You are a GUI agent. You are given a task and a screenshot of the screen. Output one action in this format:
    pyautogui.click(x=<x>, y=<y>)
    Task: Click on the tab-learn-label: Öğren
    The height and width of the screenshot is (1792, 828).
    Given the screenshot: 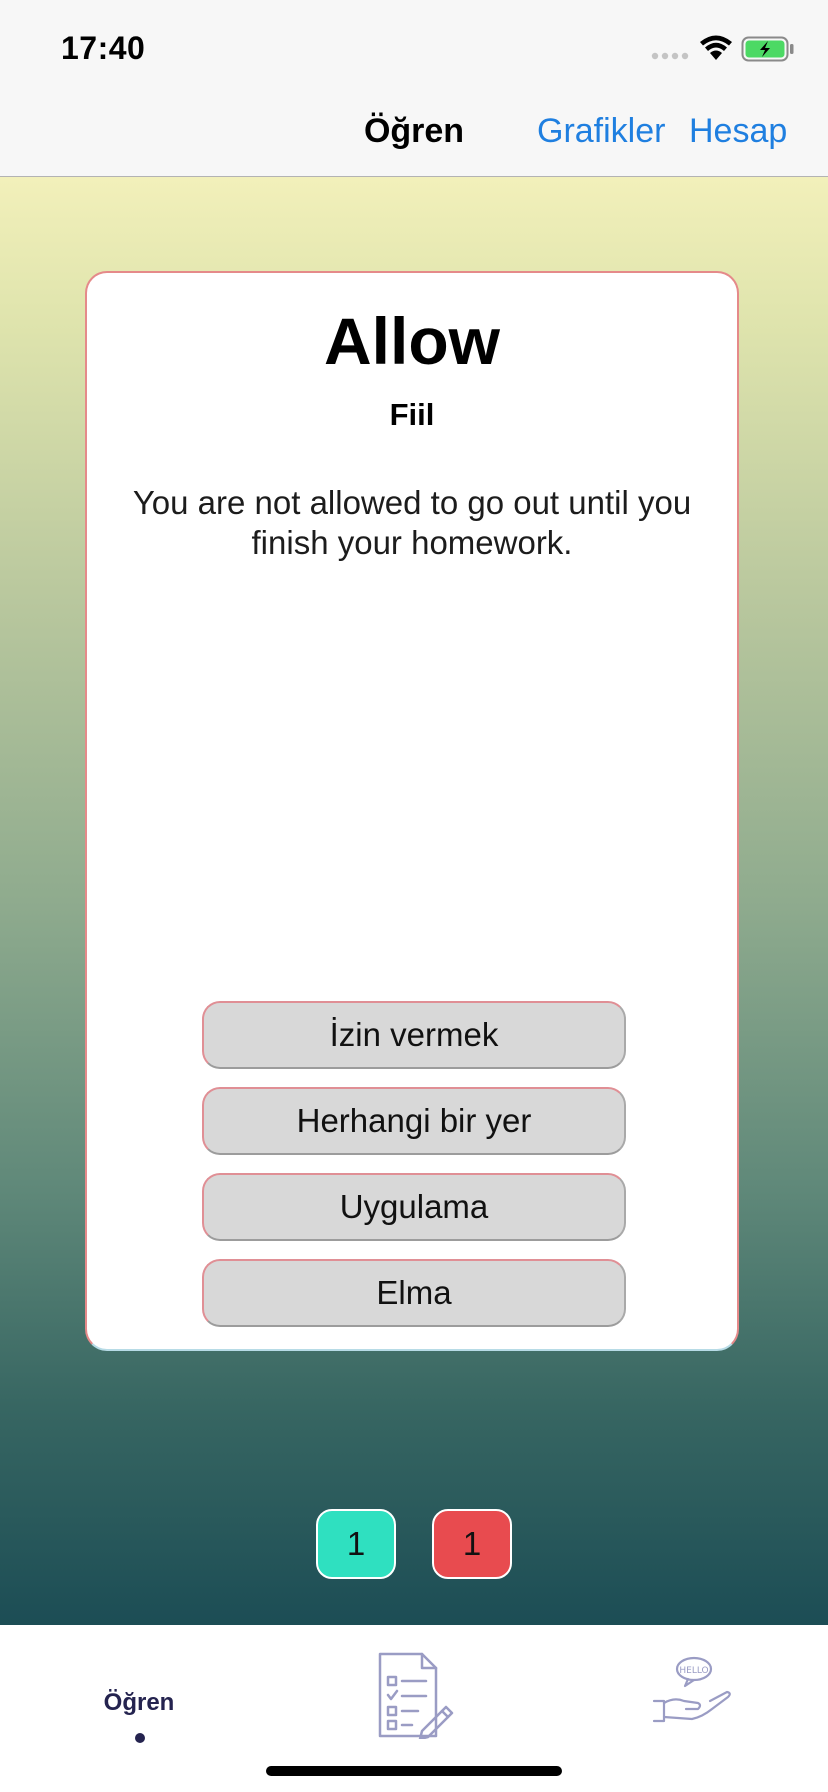 What is the action you would take?
    pyautogui.click(x=139, y=1702)
    